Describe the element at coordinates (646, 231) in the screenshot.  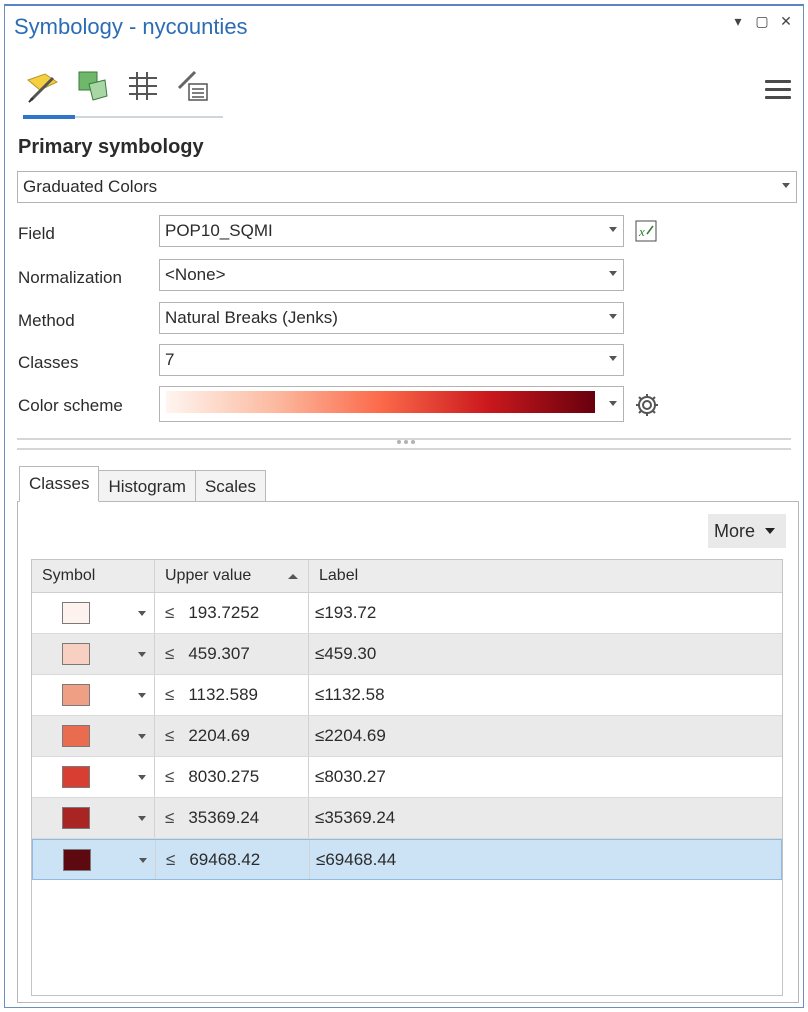
I see `expression-icon: x` at that location.